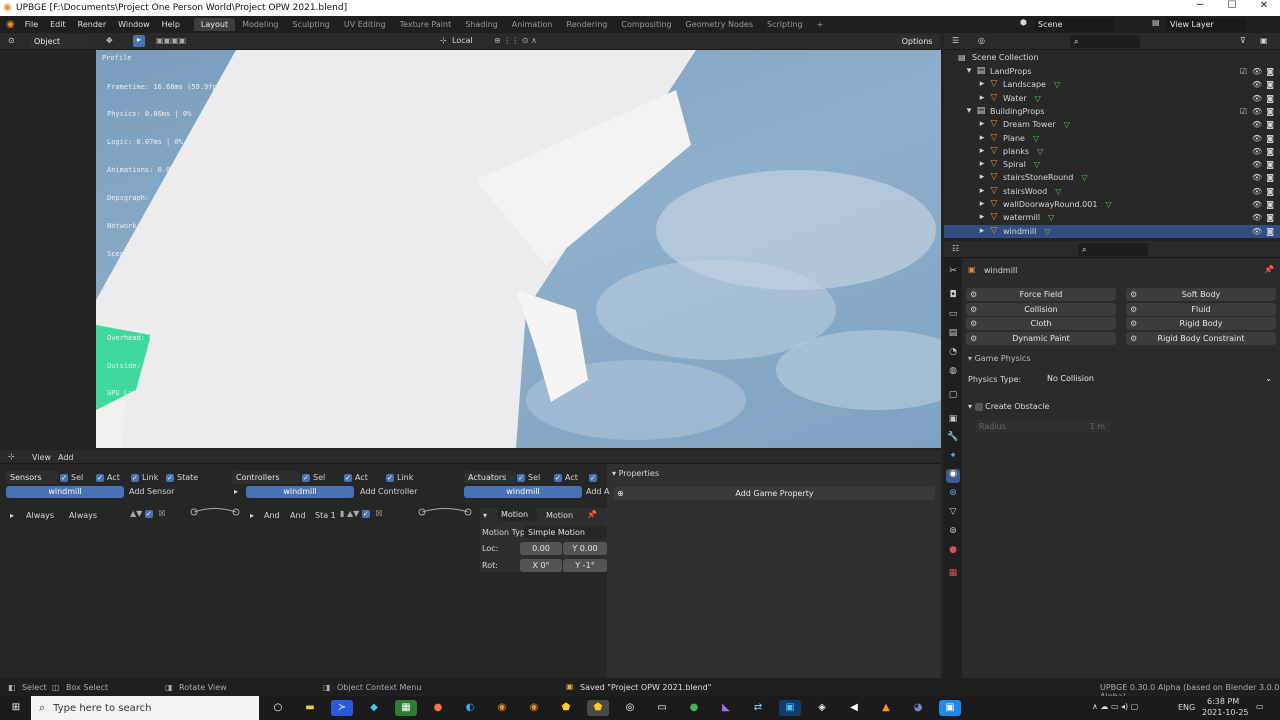 Image resolution: width=1280 pixels, height=720 pixels. I want to click on physics-rigid-body-button: ⚙ Rigid Body, so click(1201, 324).